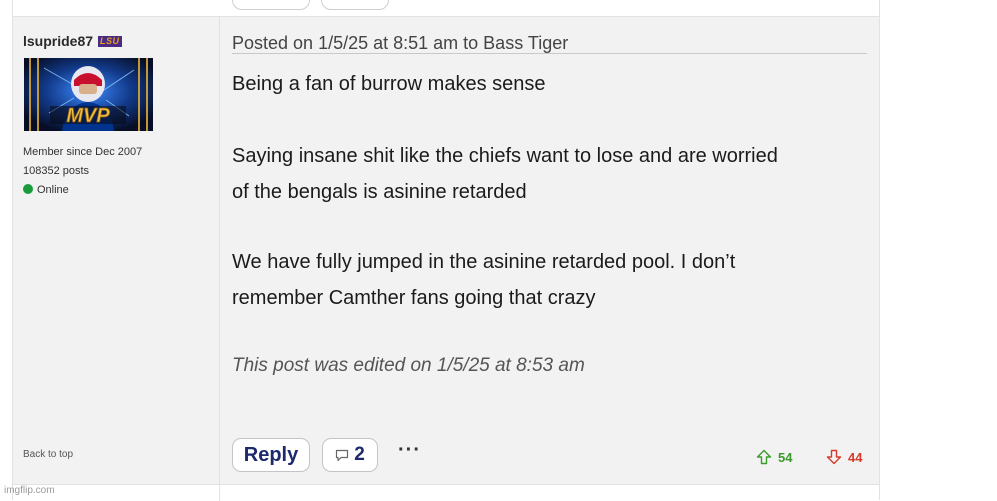 The height and width of the screenshot is (501, 997). I want to click on avatar: MVP, so click(88, 94).